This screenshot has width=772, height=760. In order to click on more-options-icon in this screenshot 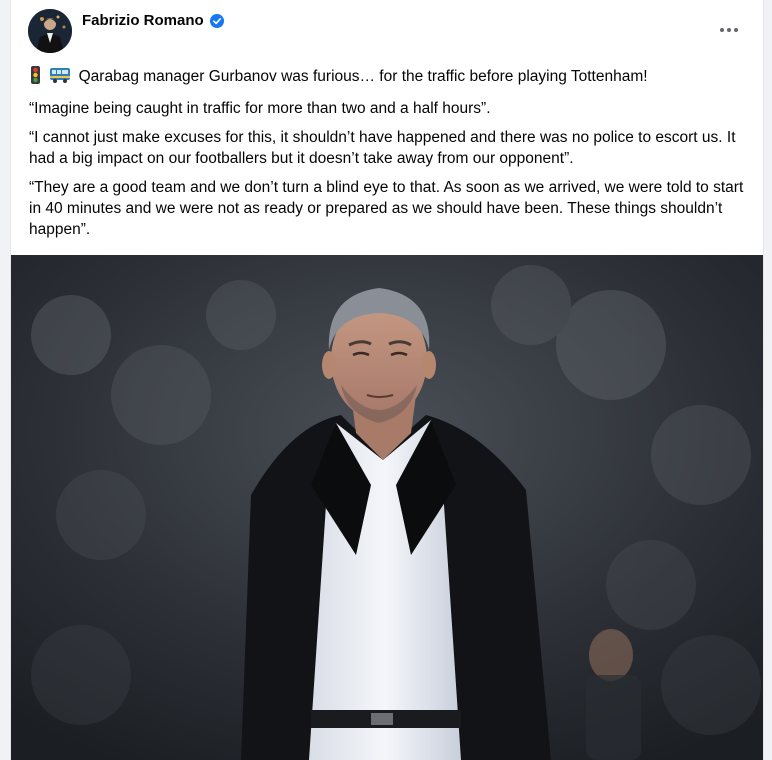, I will do `click(729, 30)`.